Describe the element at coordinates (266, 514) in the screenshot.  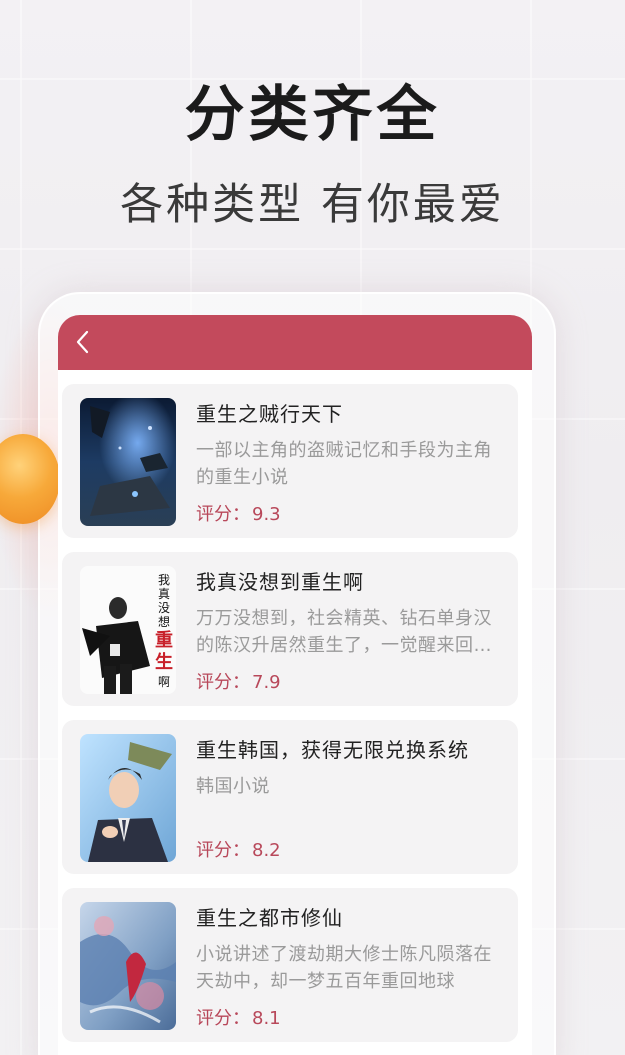
I see `score-value: 9.3` at that location.